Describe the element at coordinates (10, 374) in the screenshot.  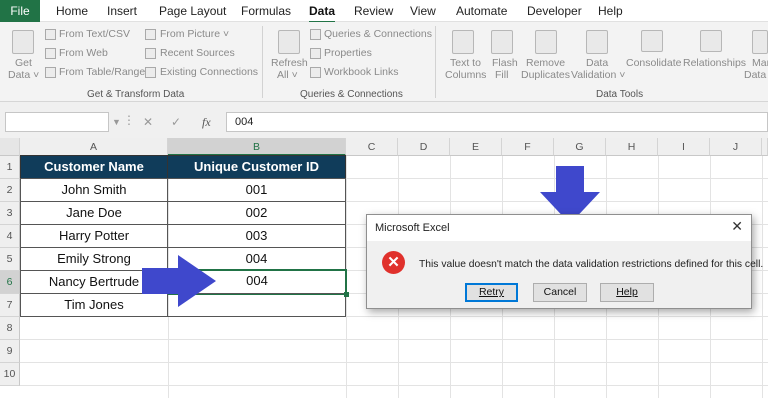
I see `row-header-10: 10` at that location.